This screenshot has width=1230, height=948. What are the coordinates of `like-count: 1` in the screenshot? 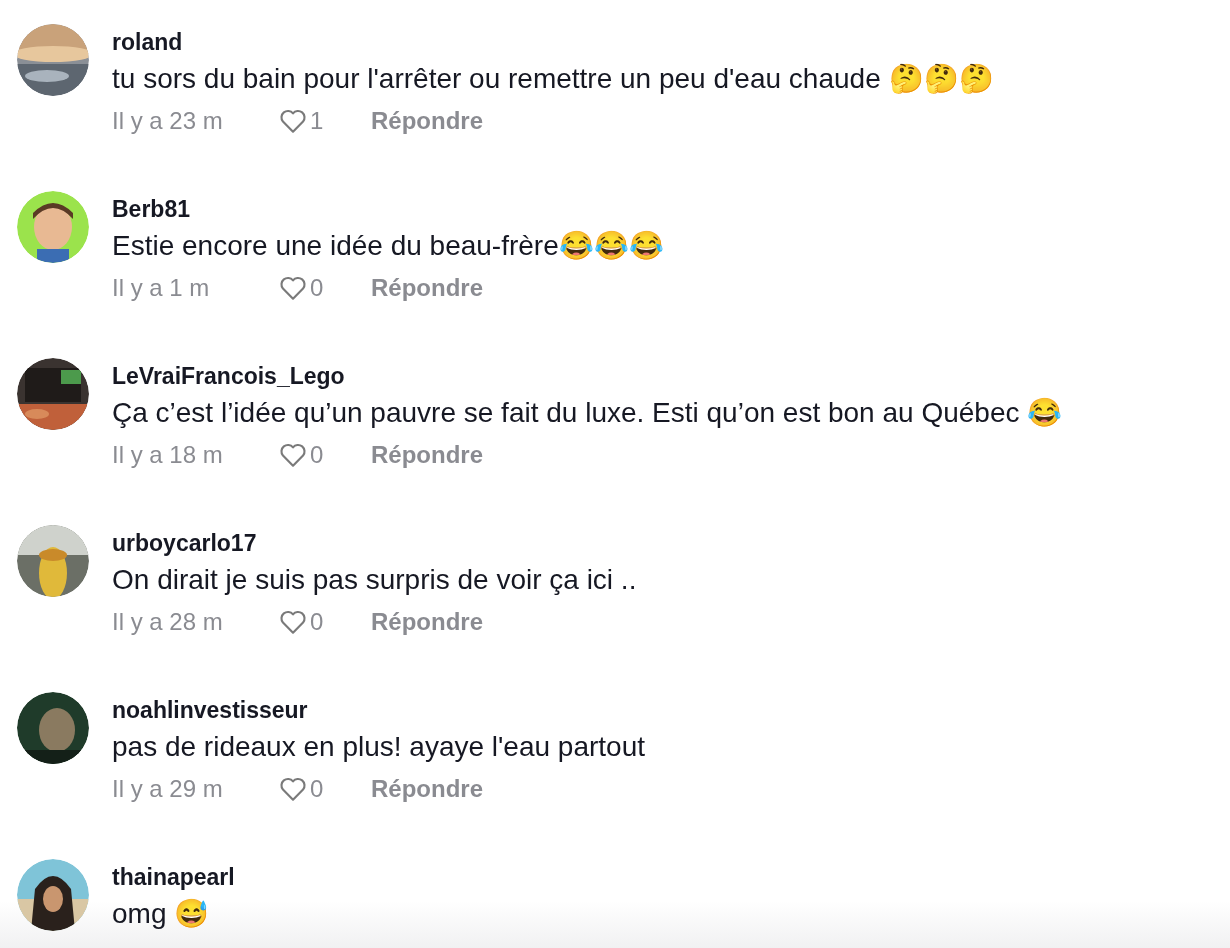 It's located at (317, 121).